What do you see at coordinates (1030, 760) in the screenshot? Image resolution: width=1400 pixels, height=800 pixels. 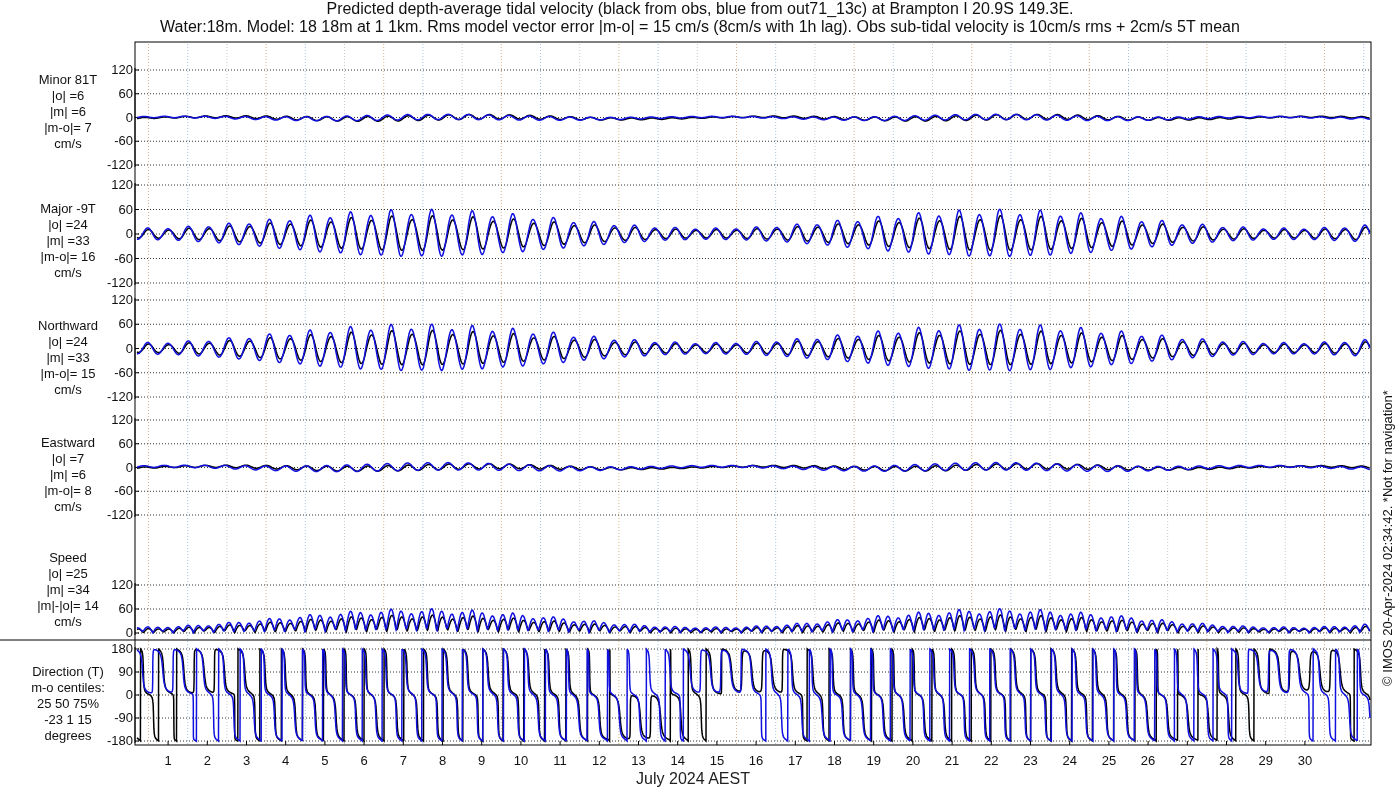 I see `x-tick-label: 23` at bounding box center [1030, 760].